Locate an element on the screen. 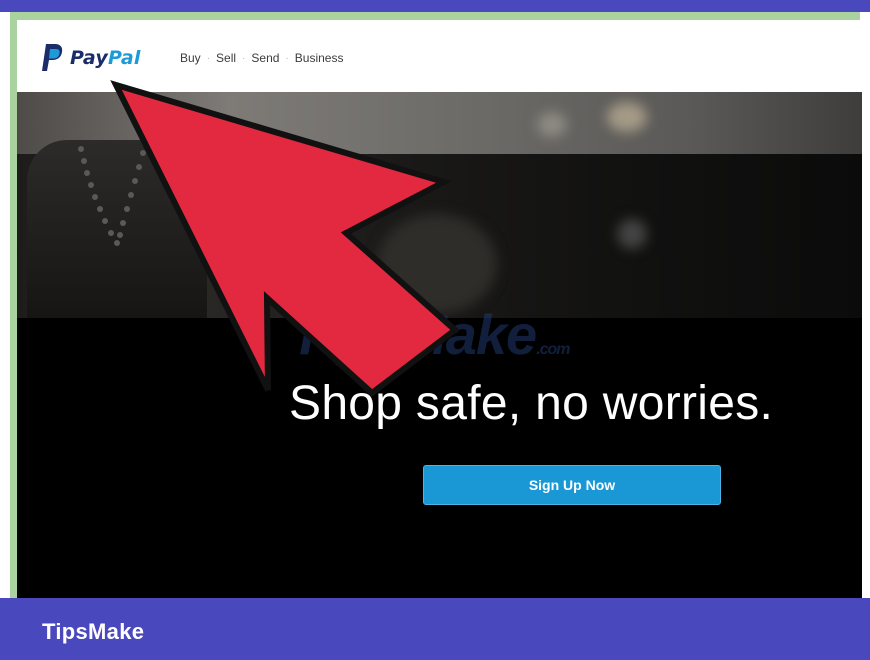 The height and width of the screenshot is (660, 870). top-nav: Buy · Sell · Send · Business is located at coordinates (261, 58).